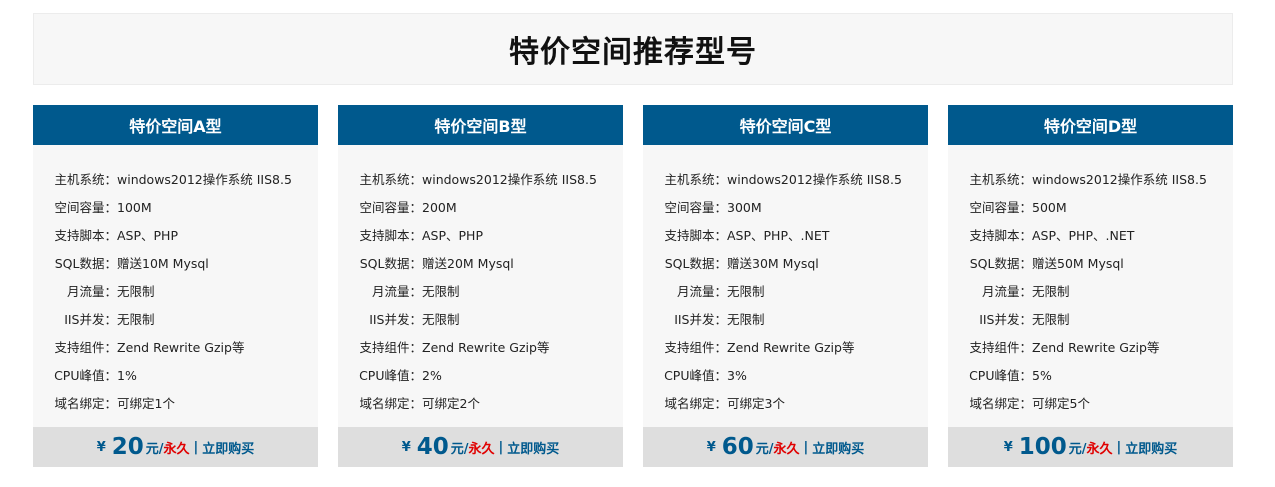 This screenshot has width=1275, height=487. I want to click on plan-title: 特价空间A型, so click(175, 125).